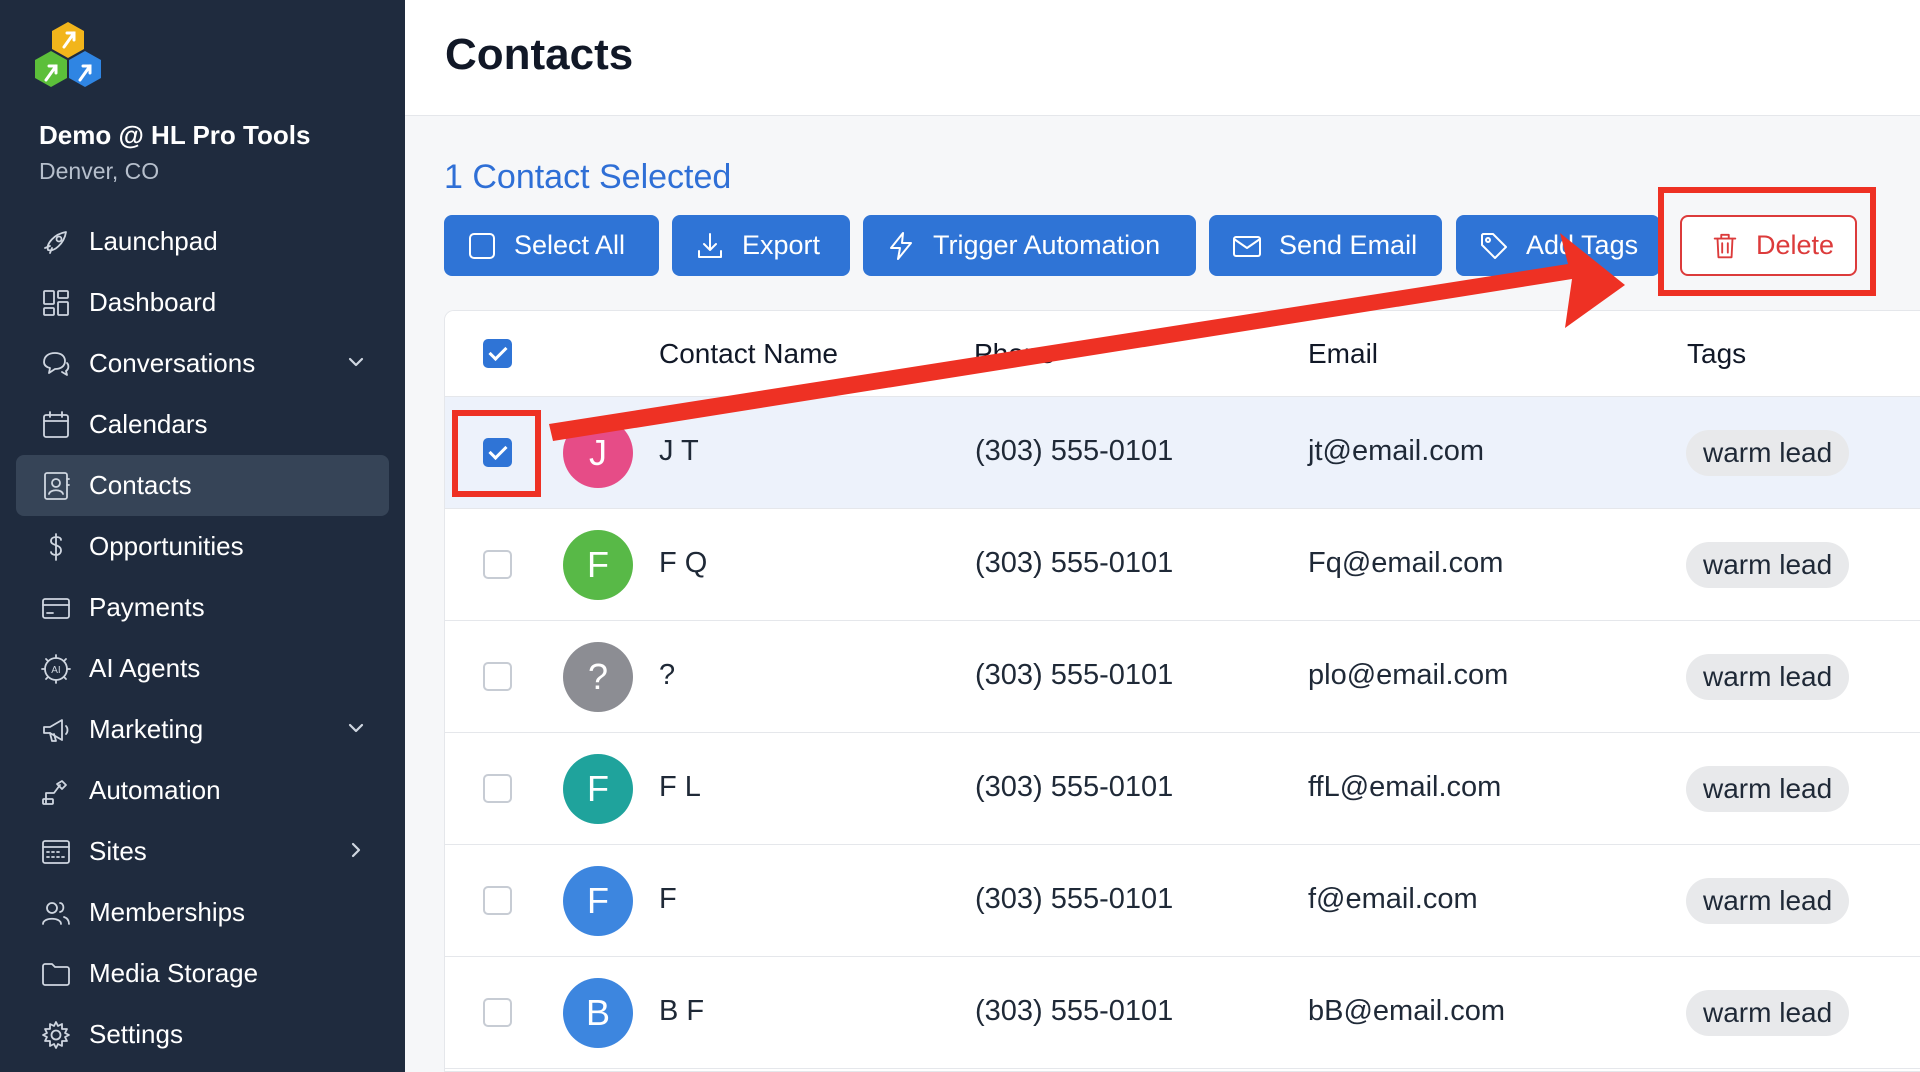  I want to click on chevron-right-icon, so click(356, 850).